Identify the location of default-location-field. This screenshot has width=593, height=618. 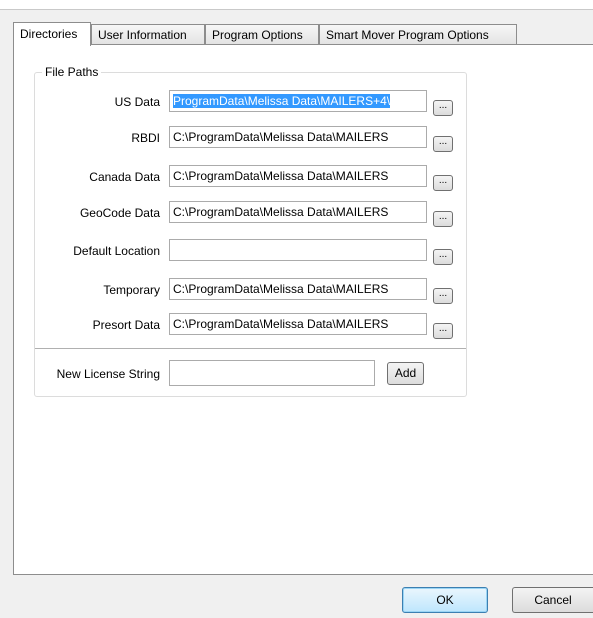
(298, 250).